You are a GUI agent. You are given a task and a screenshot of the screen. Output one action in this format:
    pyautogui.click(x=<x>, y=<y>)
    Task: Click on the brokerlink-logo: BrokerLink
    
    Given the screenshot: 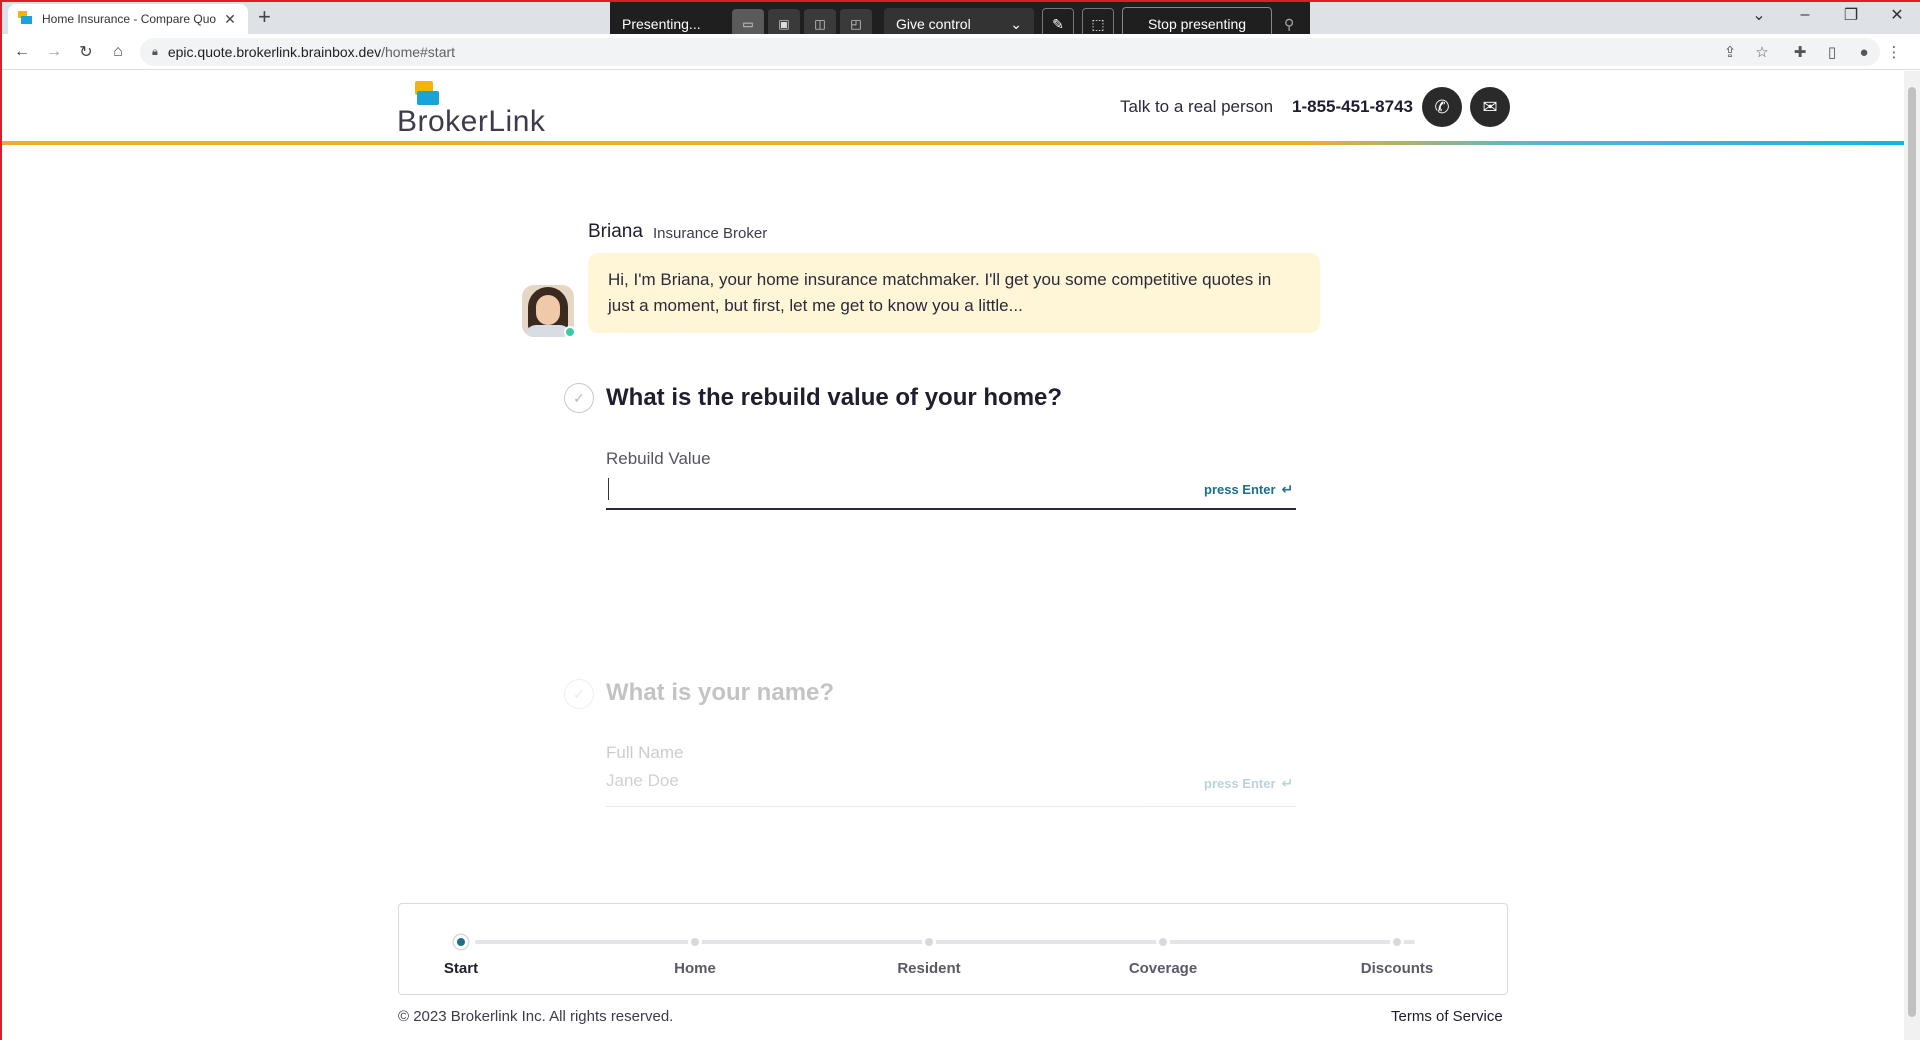 What is the action you would take?
    pyautogui.click(x=477, y=109)
    